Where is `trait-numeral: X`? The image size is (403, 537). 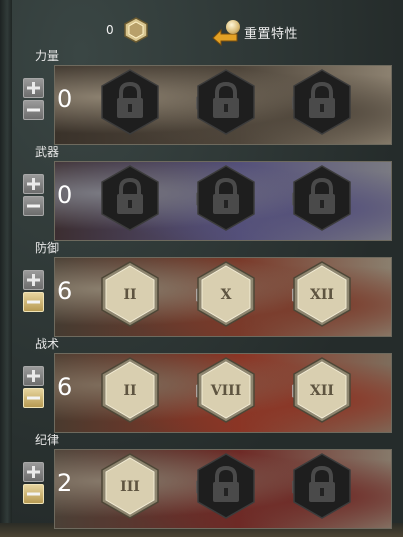
trait-numeral: X is located at coordinates (226, 295).